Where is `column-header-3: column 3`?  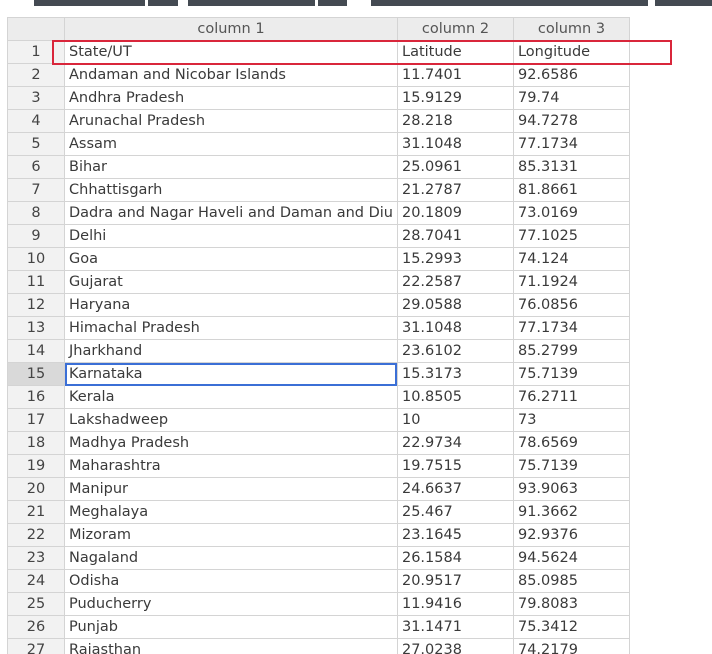
column-header-3: column 3 is located at coordinates (571, 29).